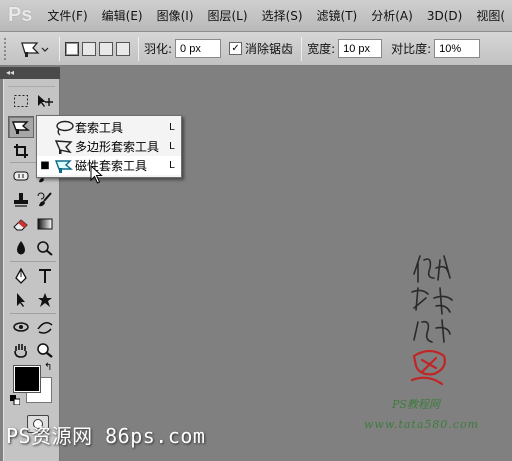 The image size is (512, 461). What do you see at coordinates (175, 15) in the screenshot?
I see `menu-image: 图像(I)` at bounding box center [175, 15].